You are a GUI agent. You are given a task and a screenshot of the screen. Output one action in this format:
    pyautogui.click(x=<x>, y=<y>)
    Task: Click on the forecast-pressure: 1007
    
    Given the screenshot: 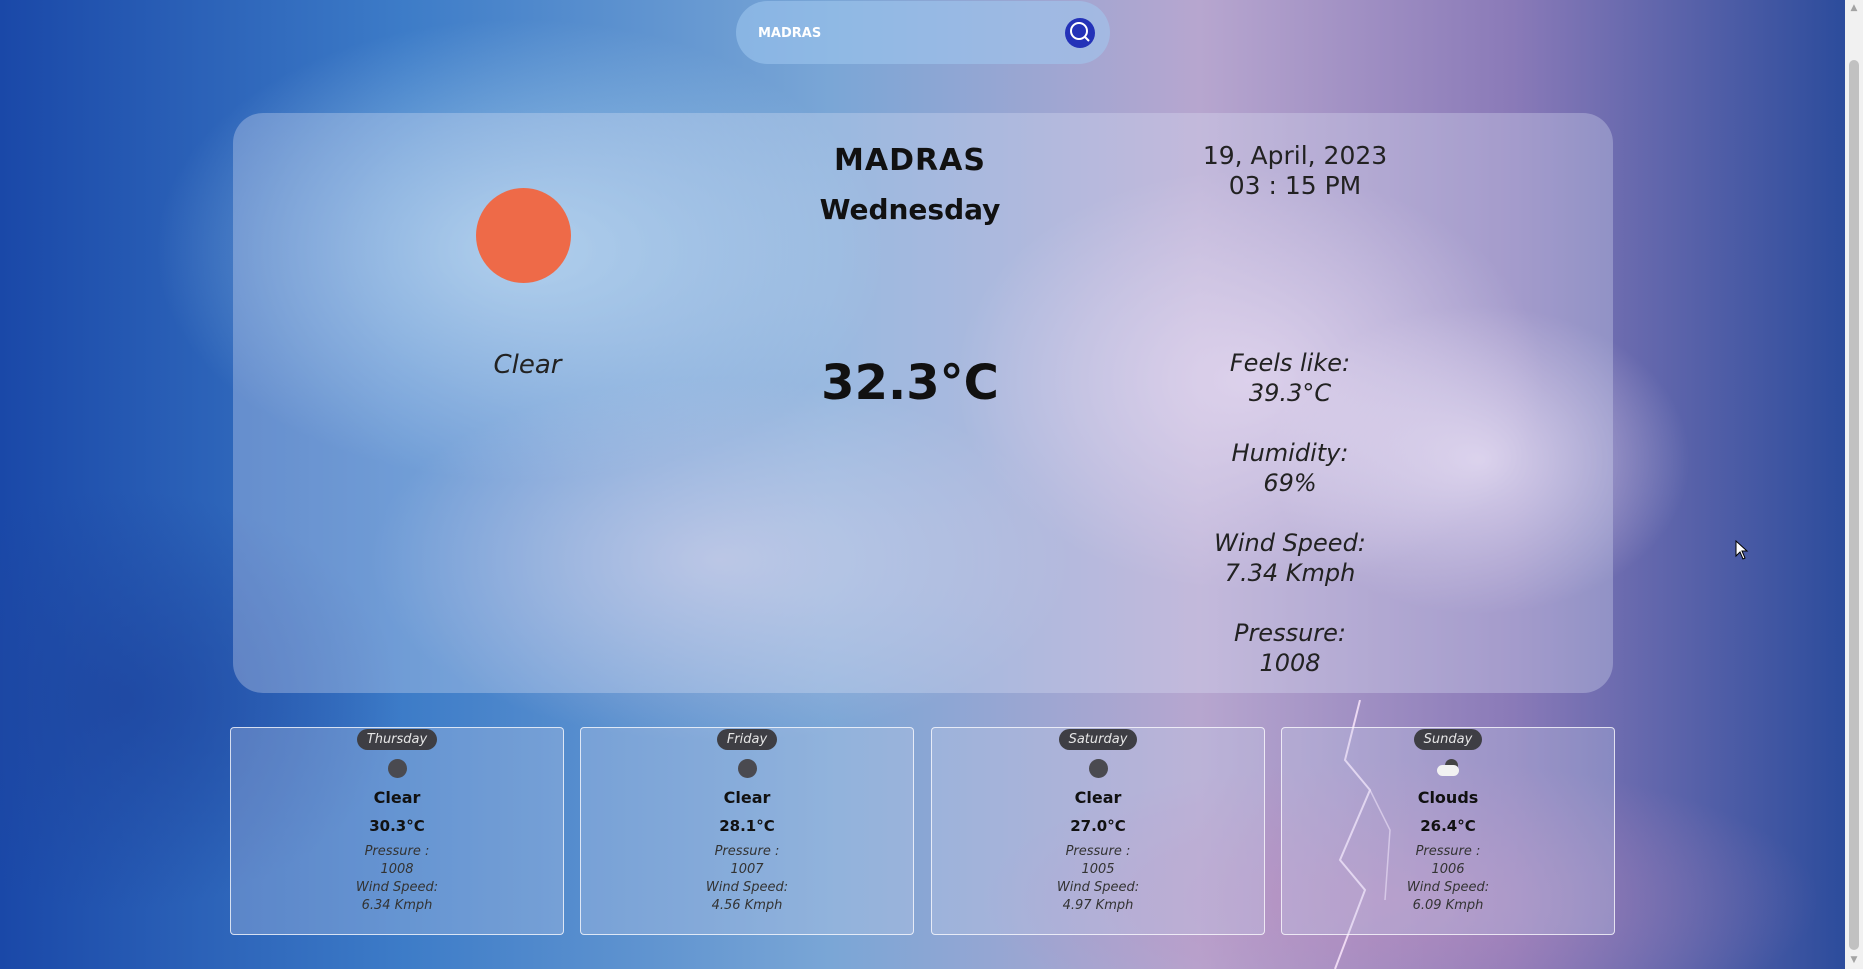 What is the action you would take?
    pyautogui.click(x=747, y=869)
    